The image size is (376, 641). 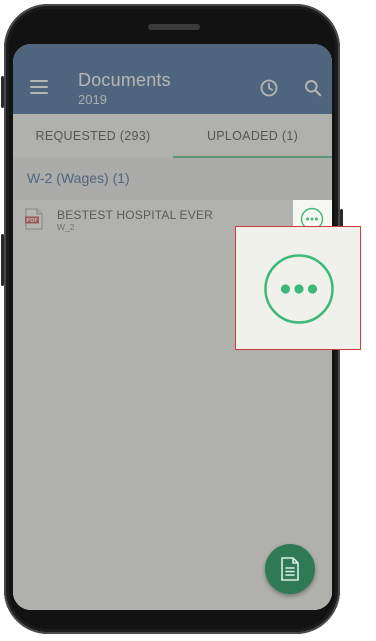 What do you see at coordinates (135, 215) in the screenshot?
I see `item-title: BESTEST HOSPITAL EVER` at bounding box center [135, 215].